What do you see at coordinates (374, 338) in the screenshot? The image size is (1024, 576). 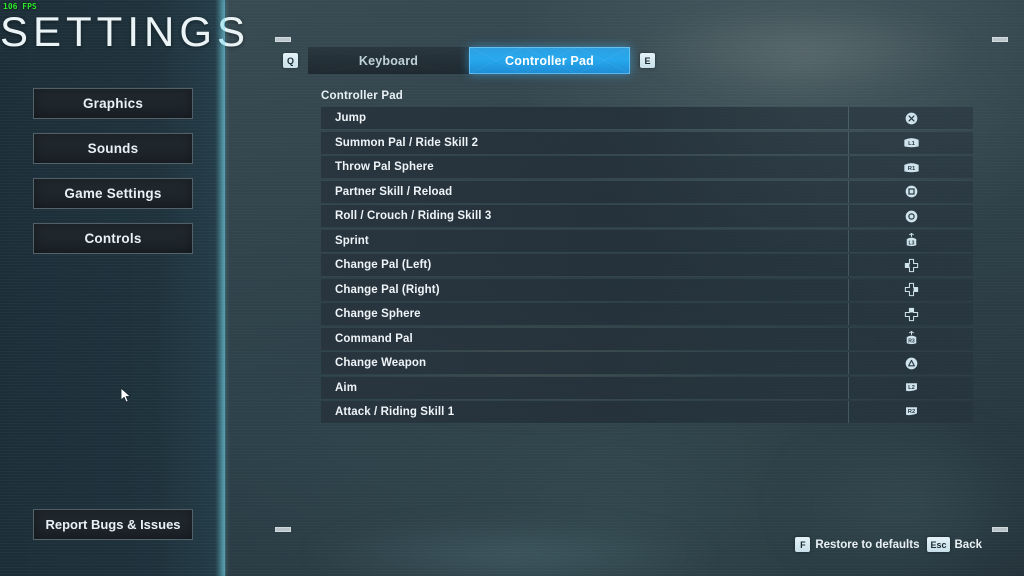 I see `binding-action-label: Command Pal` at bounding box center [374, 338].